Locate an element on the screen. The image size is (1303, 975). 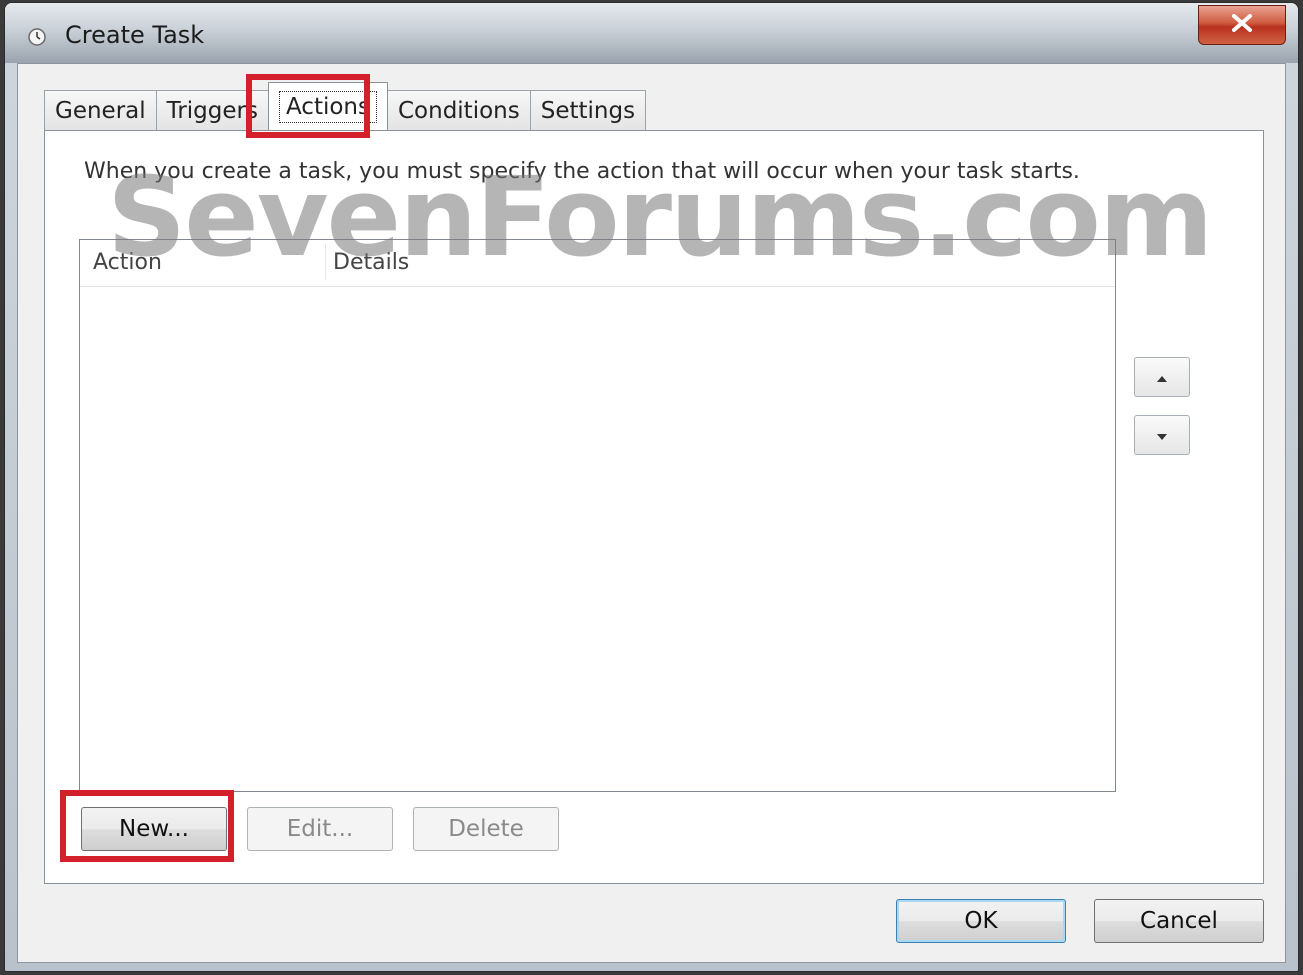
title-bar: Create Task is located at coordinates (651, 33).